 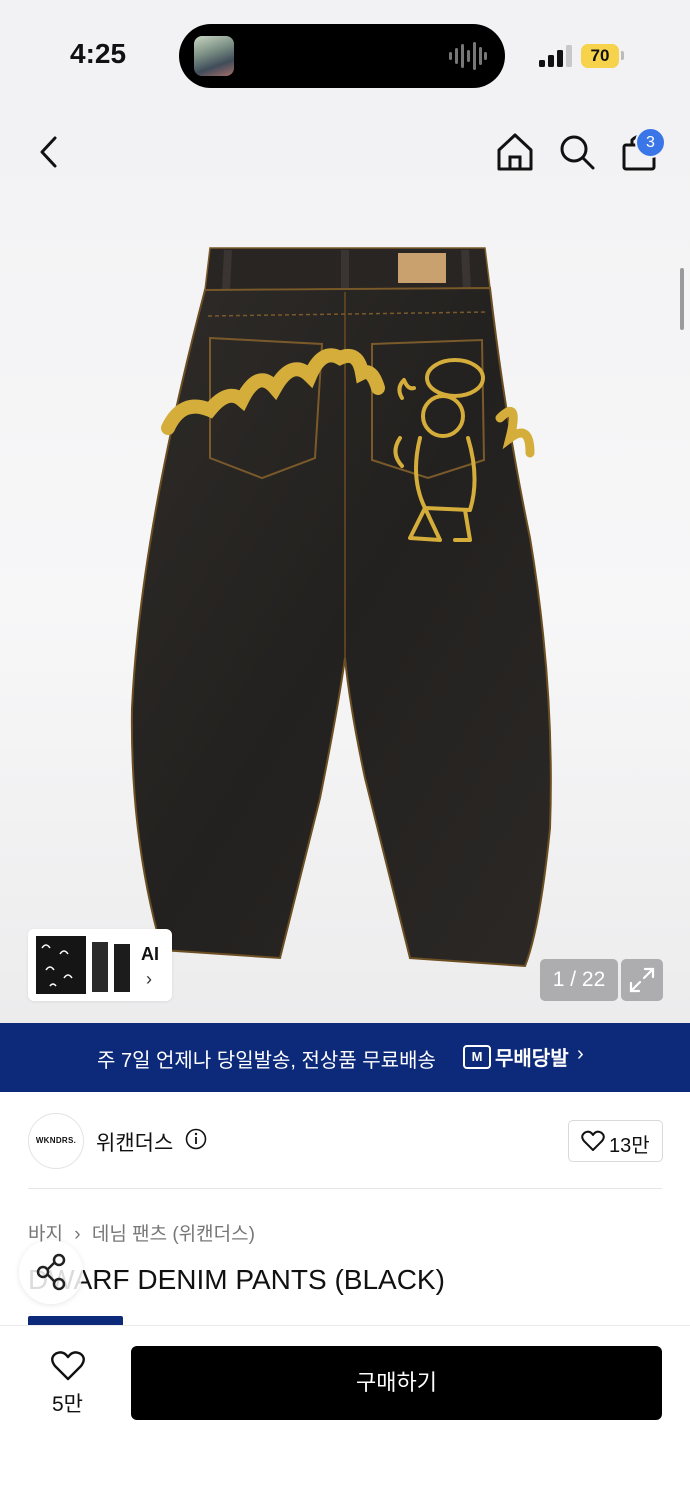 What do you see at coordinates (196, 1139) in the screenshot?
I see `info-icon` at bounding box center [196, 1139].